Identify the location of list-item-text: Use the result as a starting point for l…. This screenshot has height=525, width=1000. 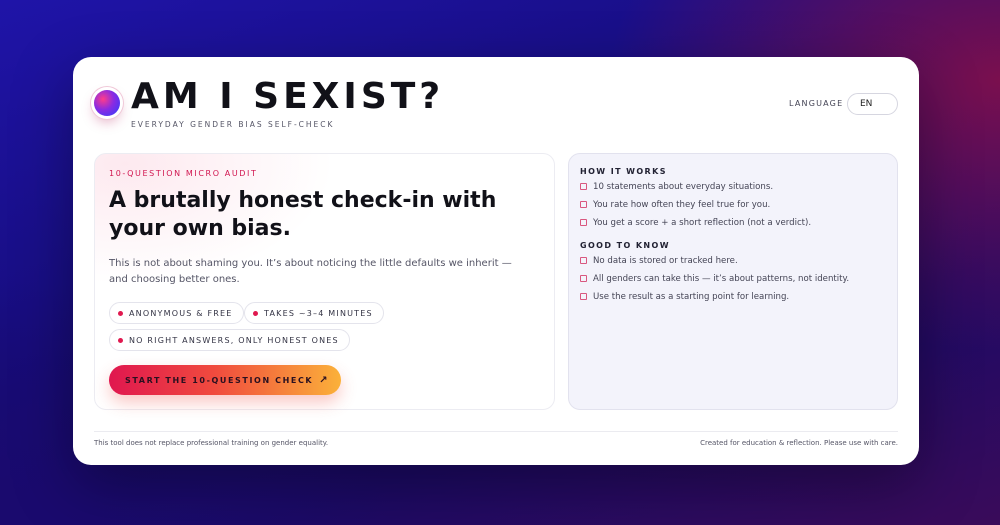
(691, 297).